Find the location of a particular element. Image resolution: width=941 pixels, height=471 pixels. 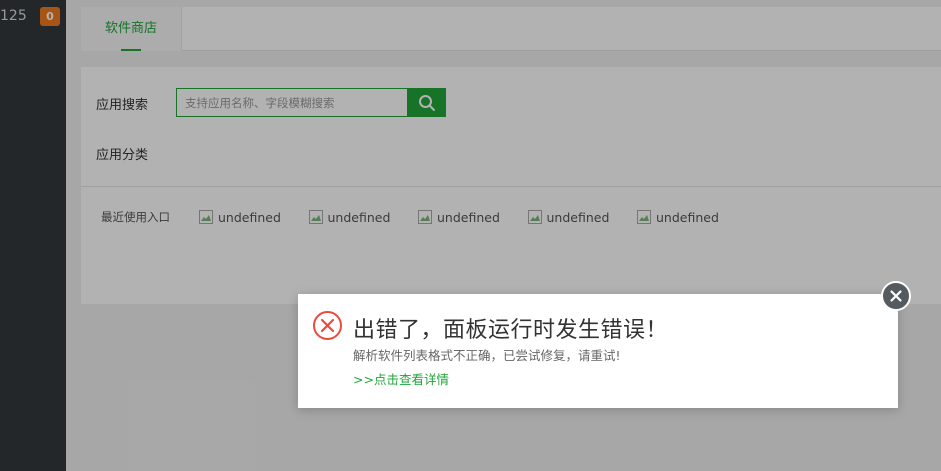

dialog-message: 解析软件列表格式不正确，已尝试修复，请重试! is located at coordinates (487, 355).